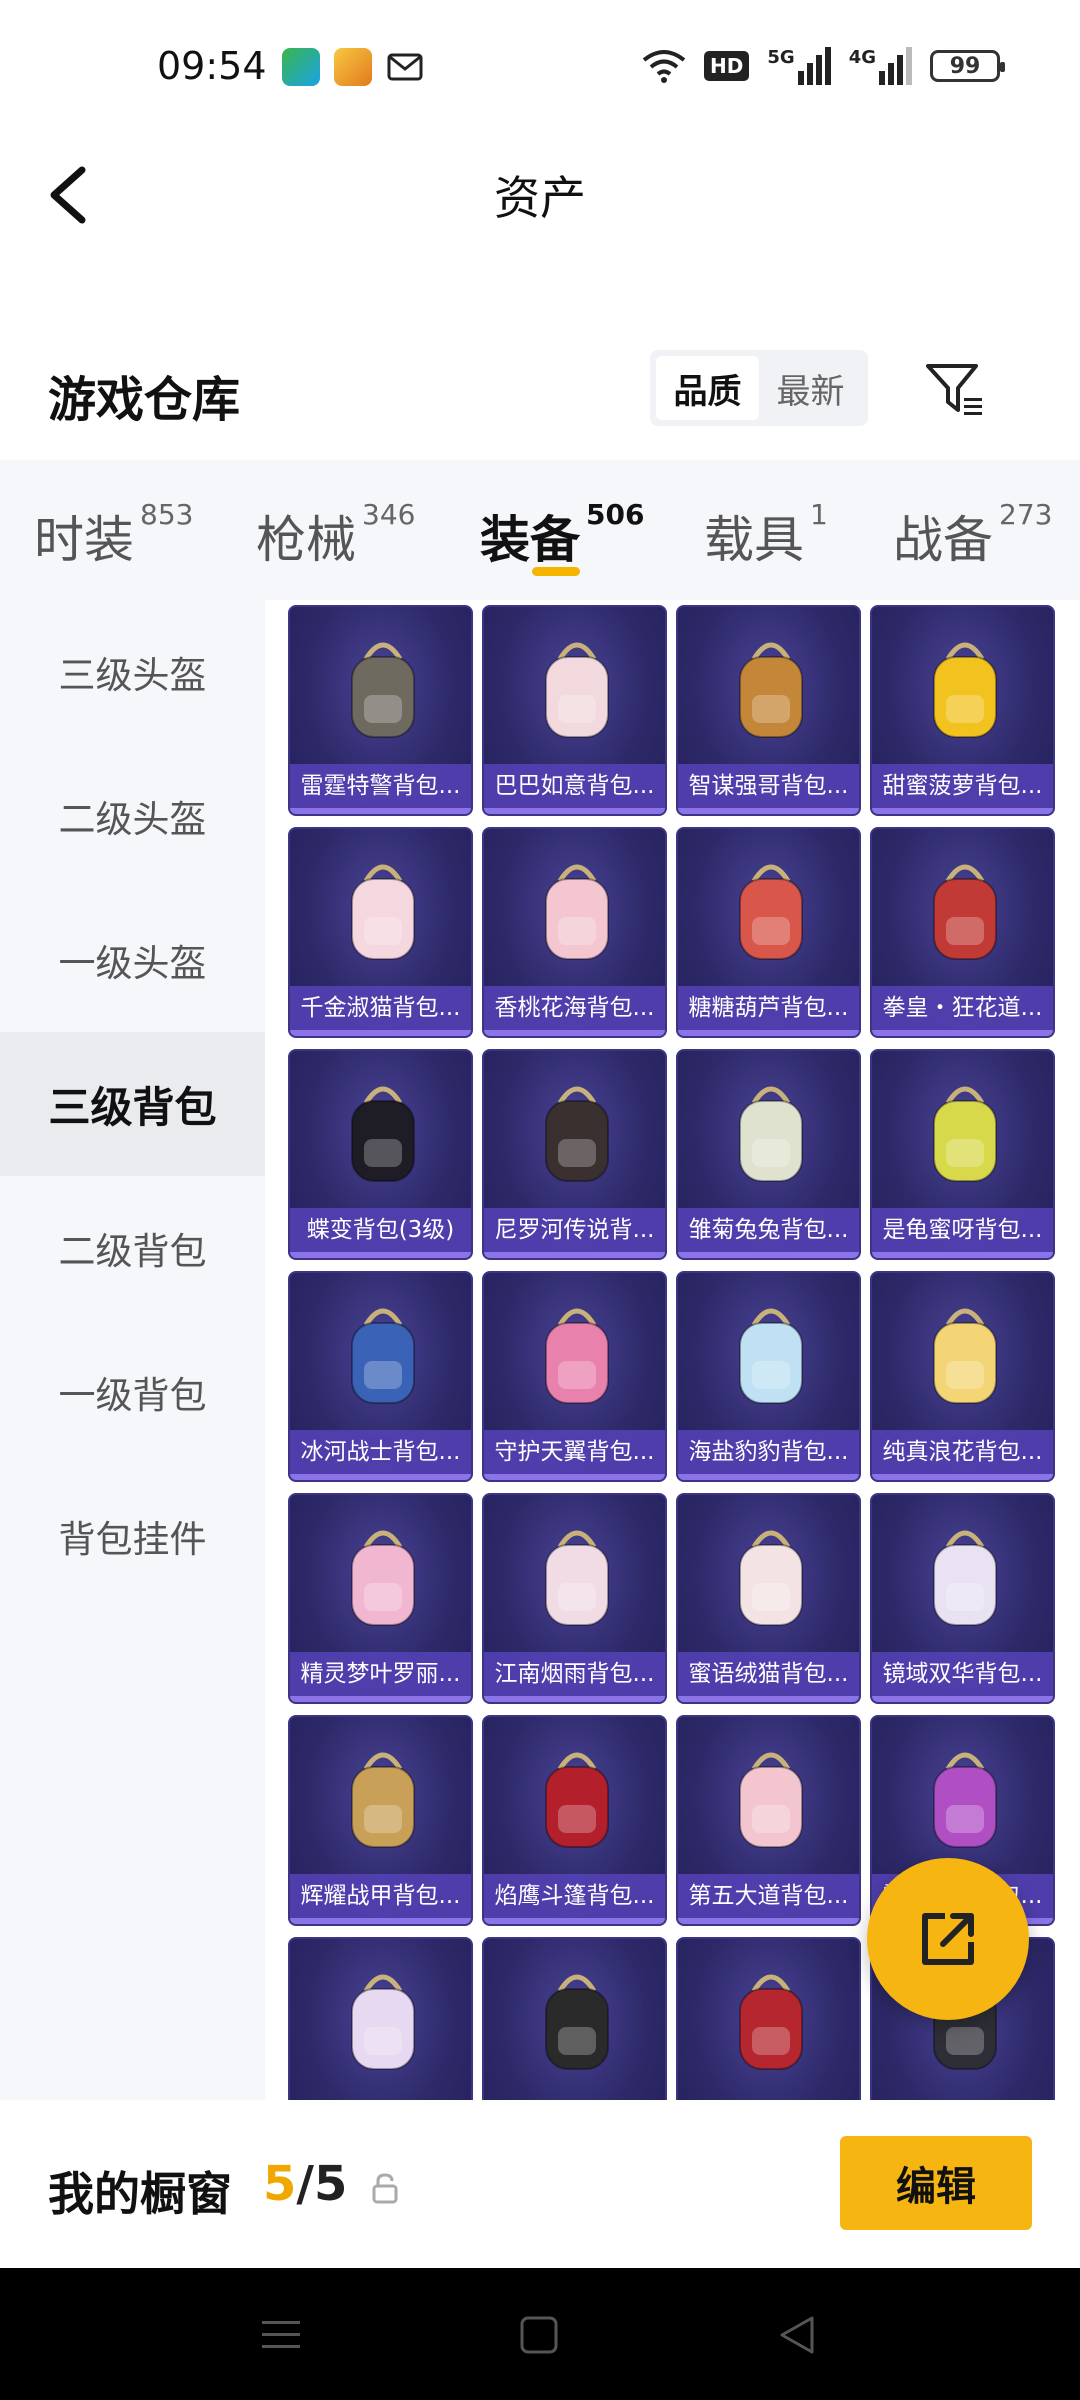 This screenshot has height=2400, width=1080. What do you see at coordinates (540, 390) in the screenshot?
I see `warehouse-header: 游戏仓库 品质 最新` at bounding box center [540, 390].